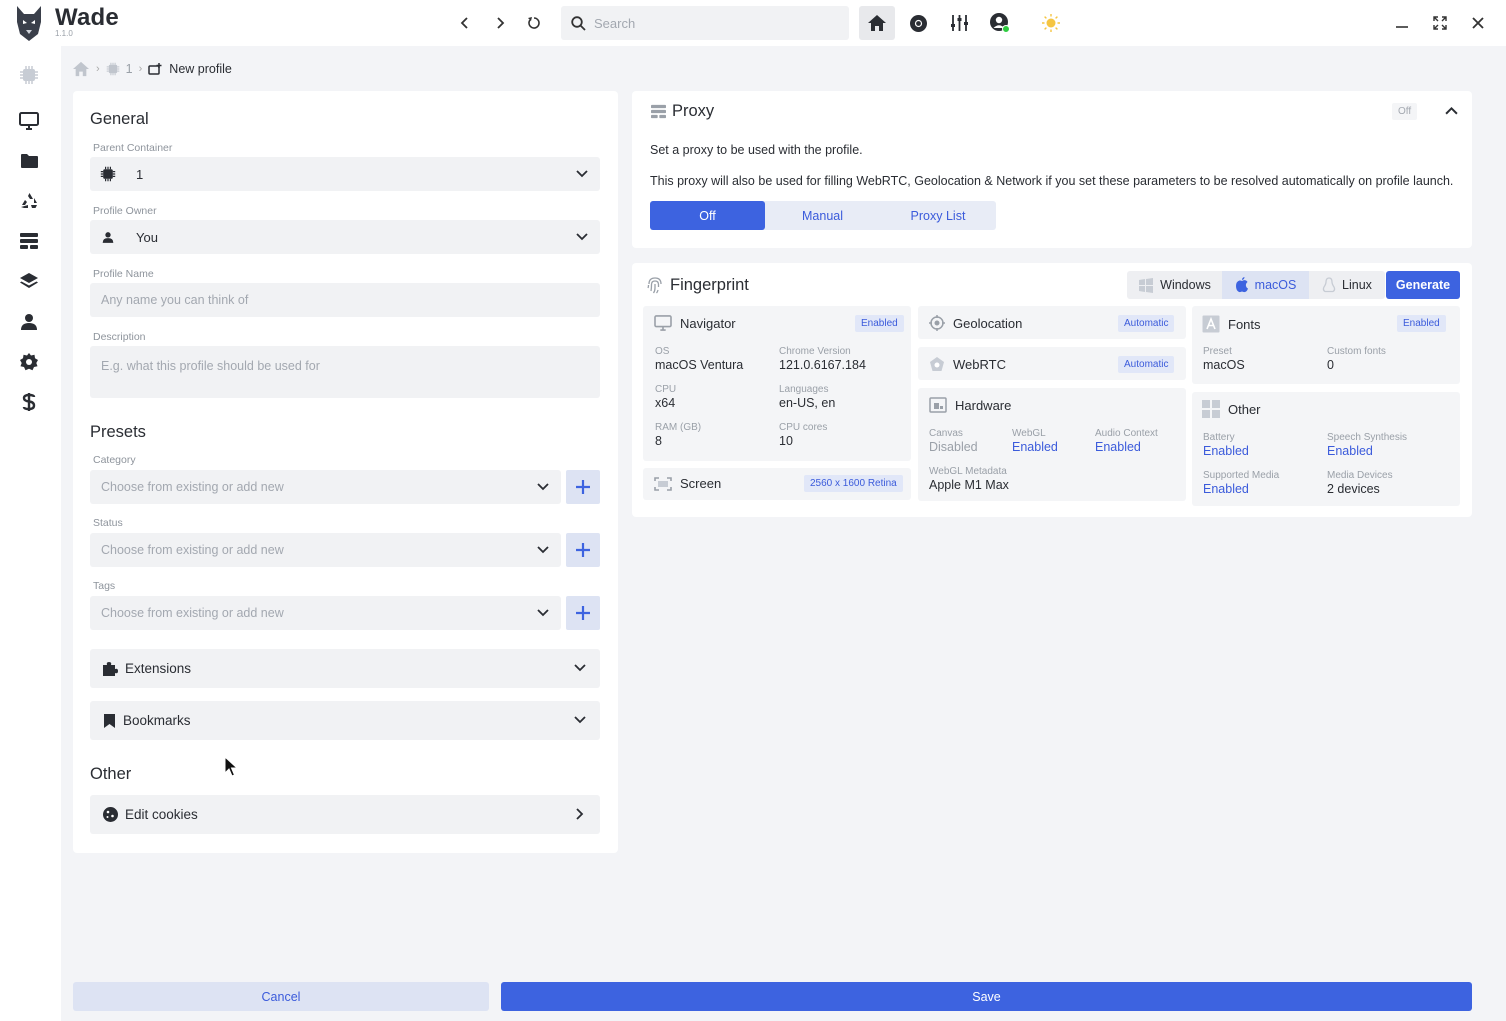 The width and height of the screenshot is (1506, 1021). Describe the element at coordinates (583, 613) in the screenshot. I see `add-tags-button` at that location.